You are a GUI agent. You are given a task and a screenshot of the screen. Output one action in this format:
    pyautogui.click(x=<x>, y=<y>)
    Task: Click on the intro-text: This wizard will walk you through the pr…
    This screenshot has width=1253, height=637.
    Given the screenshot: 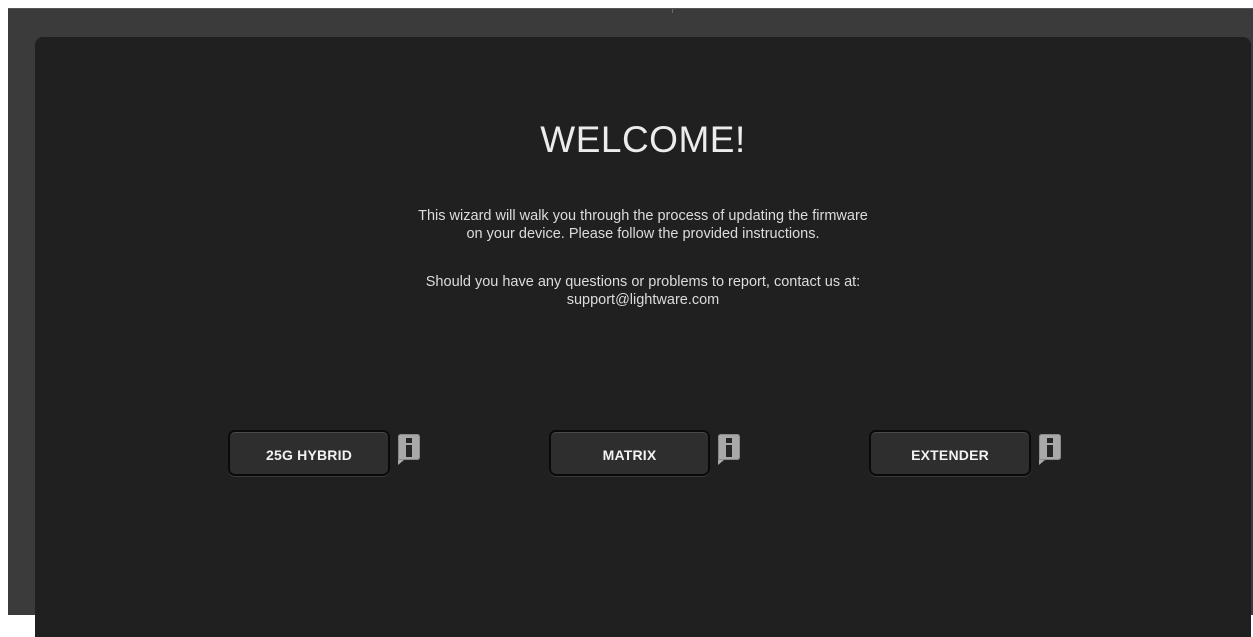 What is the action you would take?
    pyautogui.click(x=643, y=225)
    